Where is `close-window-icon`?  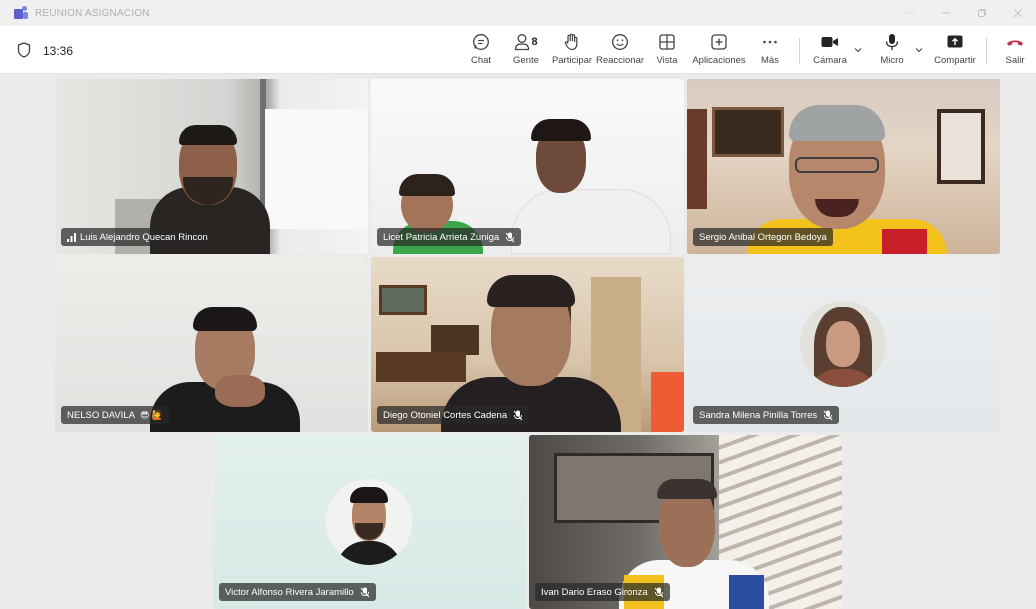 close-window-icon is located at coordinates (1018, 13).